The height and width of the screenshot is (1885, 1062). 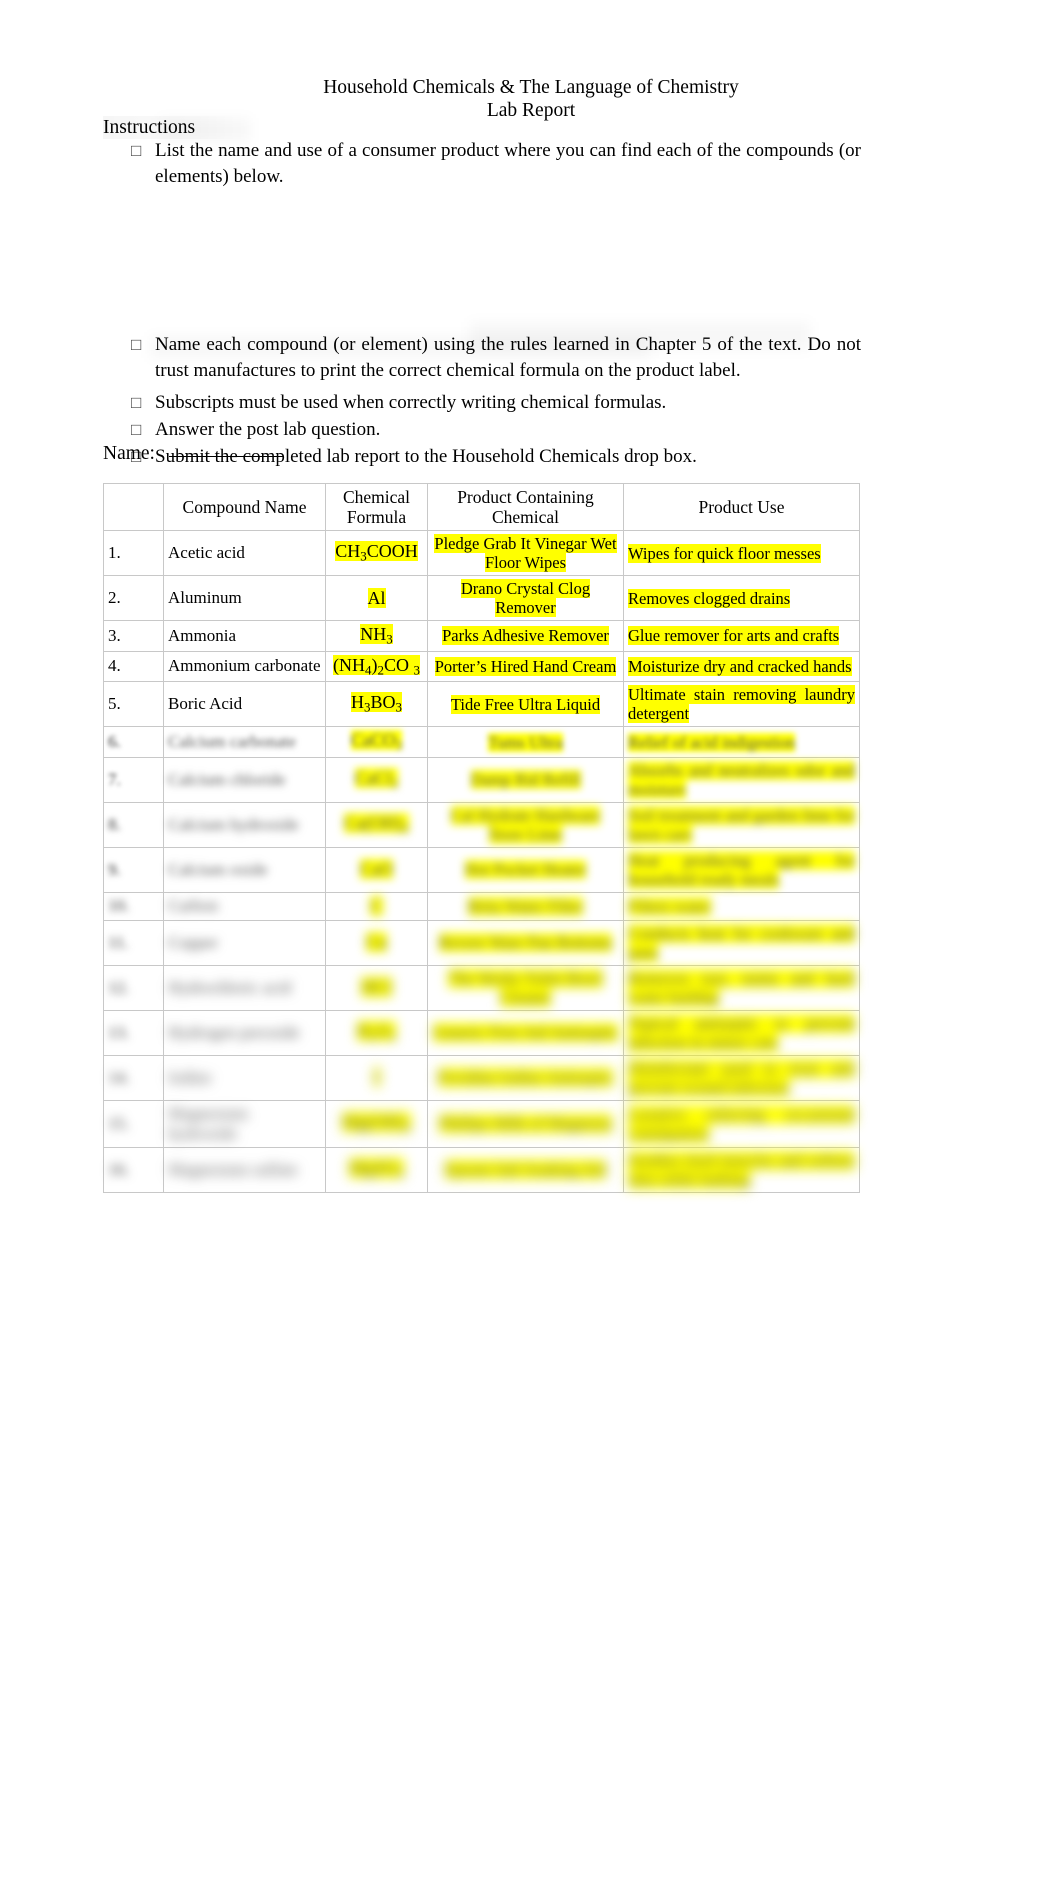 What do you see at coordinates (525, 987) in the screenshot?
I see `product-containing-cell: The Works Toilet Bowl Cleaner` at bounding box center [525, 987].